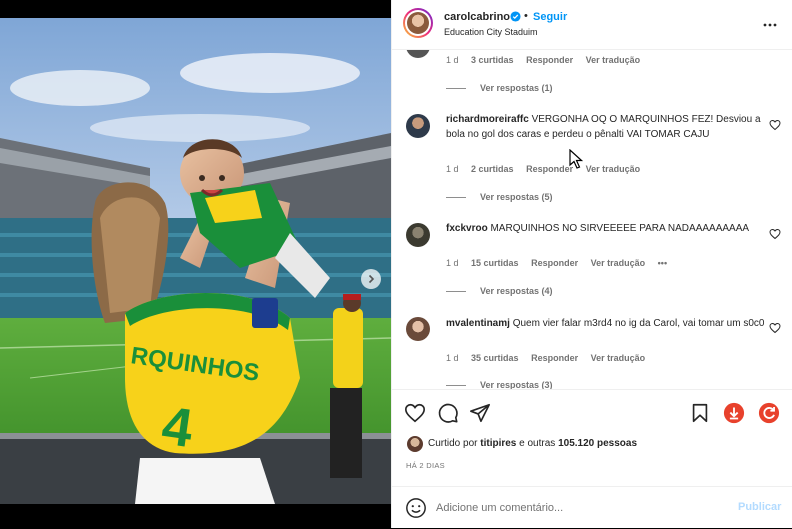 Image resolution: width=792 pixels, height=529 pixels. I want to click on comment-username: richardmoreiraffc, so click(487, 119).